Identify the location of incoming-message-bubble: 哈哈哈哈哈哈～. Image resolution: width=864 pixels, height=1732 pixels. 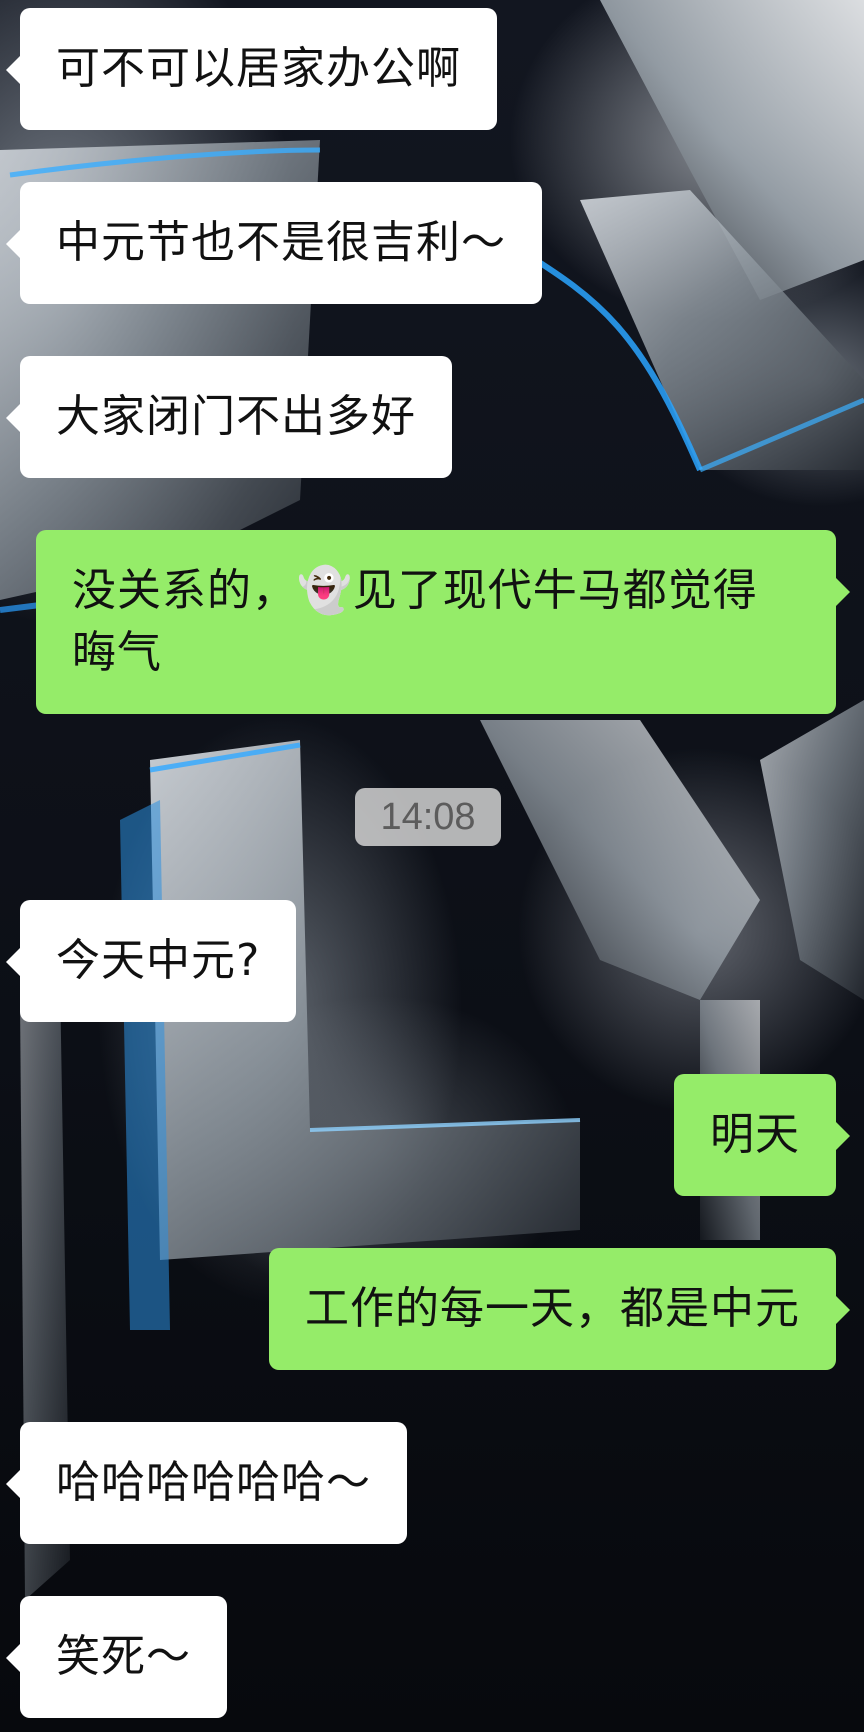
(206, 1483).